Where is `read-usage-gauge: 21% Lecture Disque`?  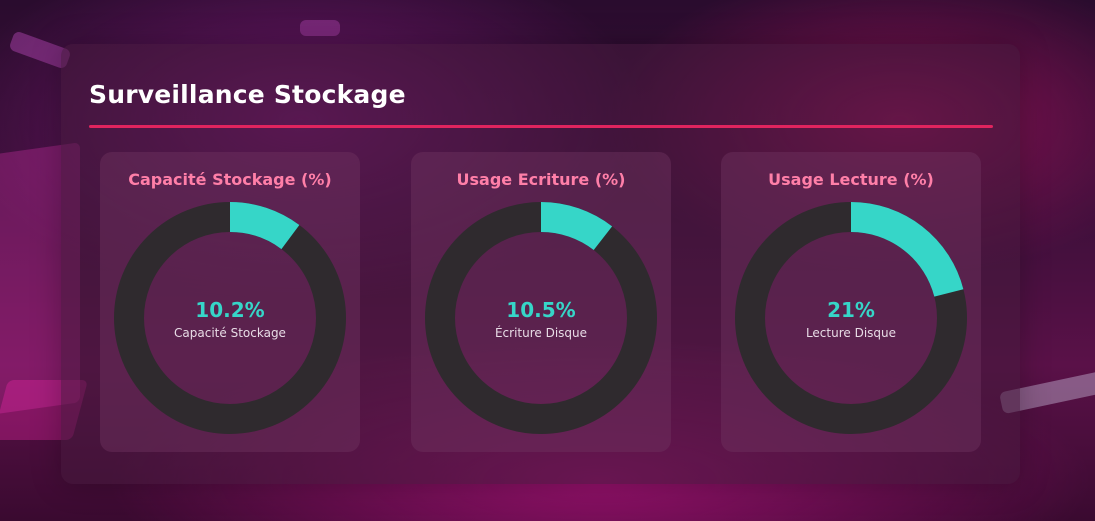 read-usage-gauge: 21% Lecture Disque is located at coordinates (851, 318).